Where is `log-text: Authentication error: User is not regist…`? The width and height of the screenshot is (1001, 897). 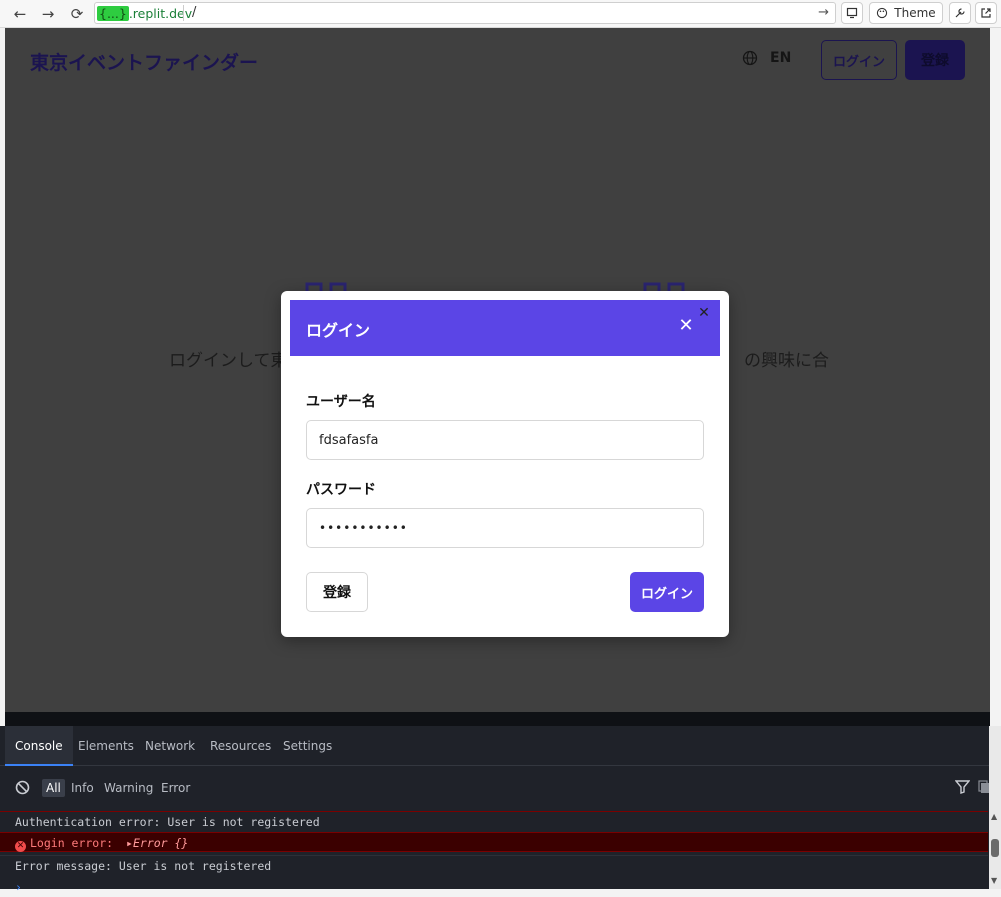
log-text: Authentication error: User is not regist… is located at coordinates (167, 822).